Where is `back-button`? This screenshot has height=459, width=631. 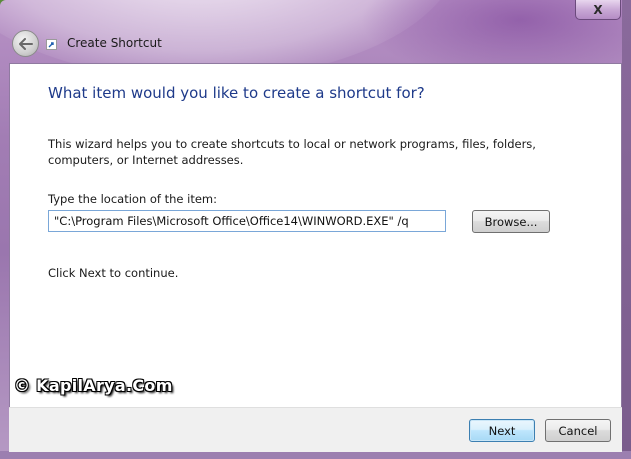 back-button is located at coordinates (25, 43).